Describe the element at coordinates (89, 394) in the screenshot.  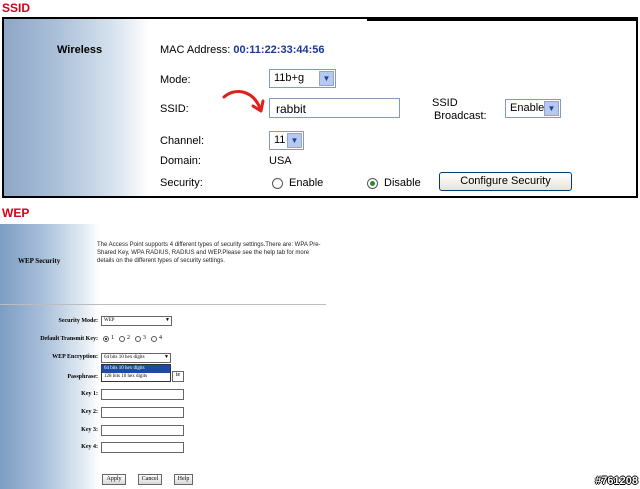
I see `key-1-label: Key 1:` at that location.